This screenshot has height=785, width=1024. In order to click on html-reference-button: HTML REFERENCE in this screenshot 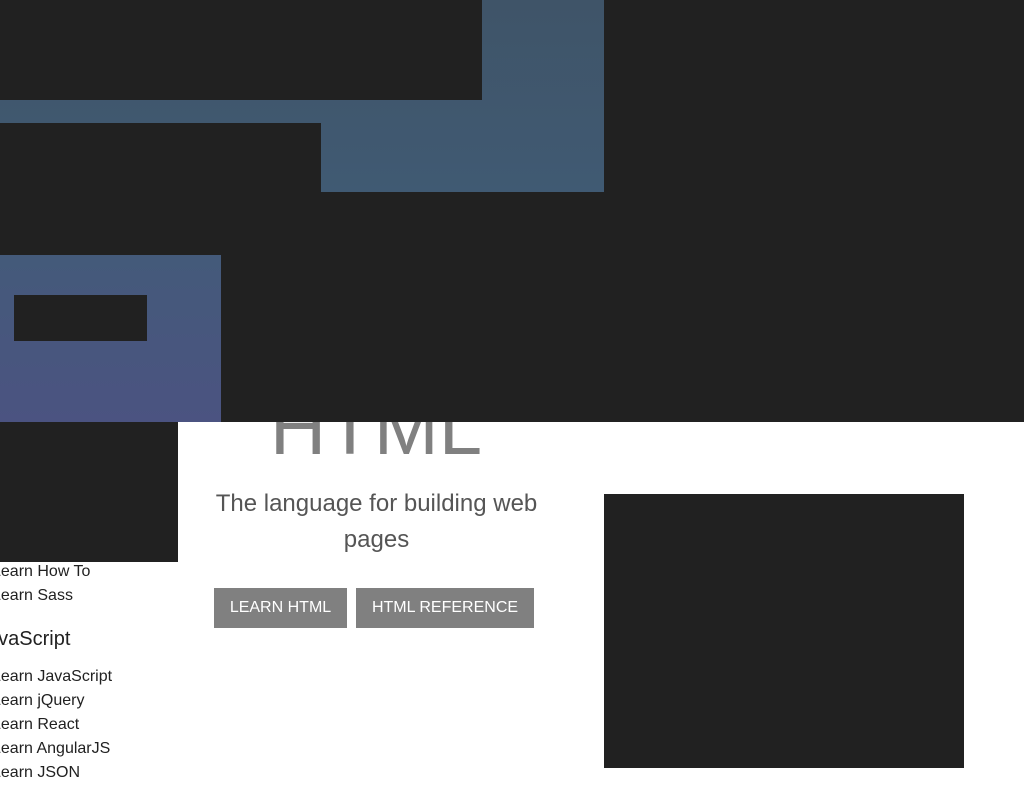, I will do `click(445, 608)`.